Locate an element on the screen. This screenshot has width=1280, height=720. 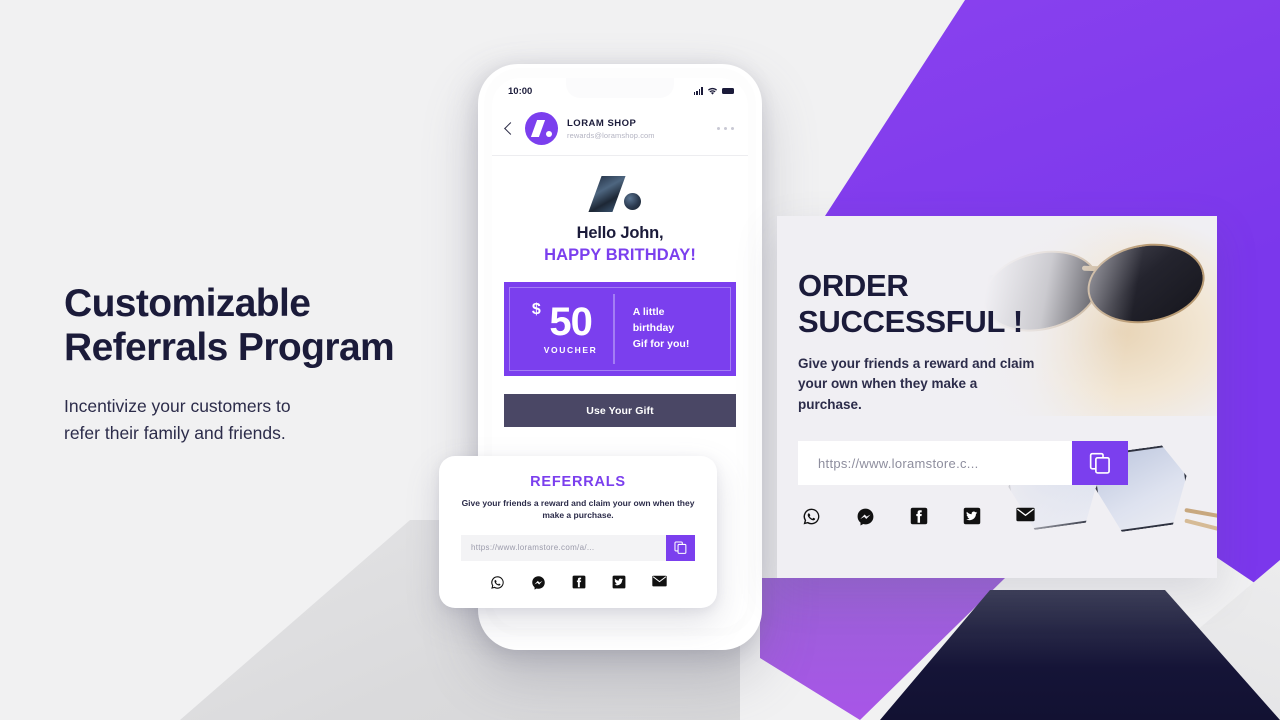
sender-name: LORAM SHOP is located at coordinates (602, 123).